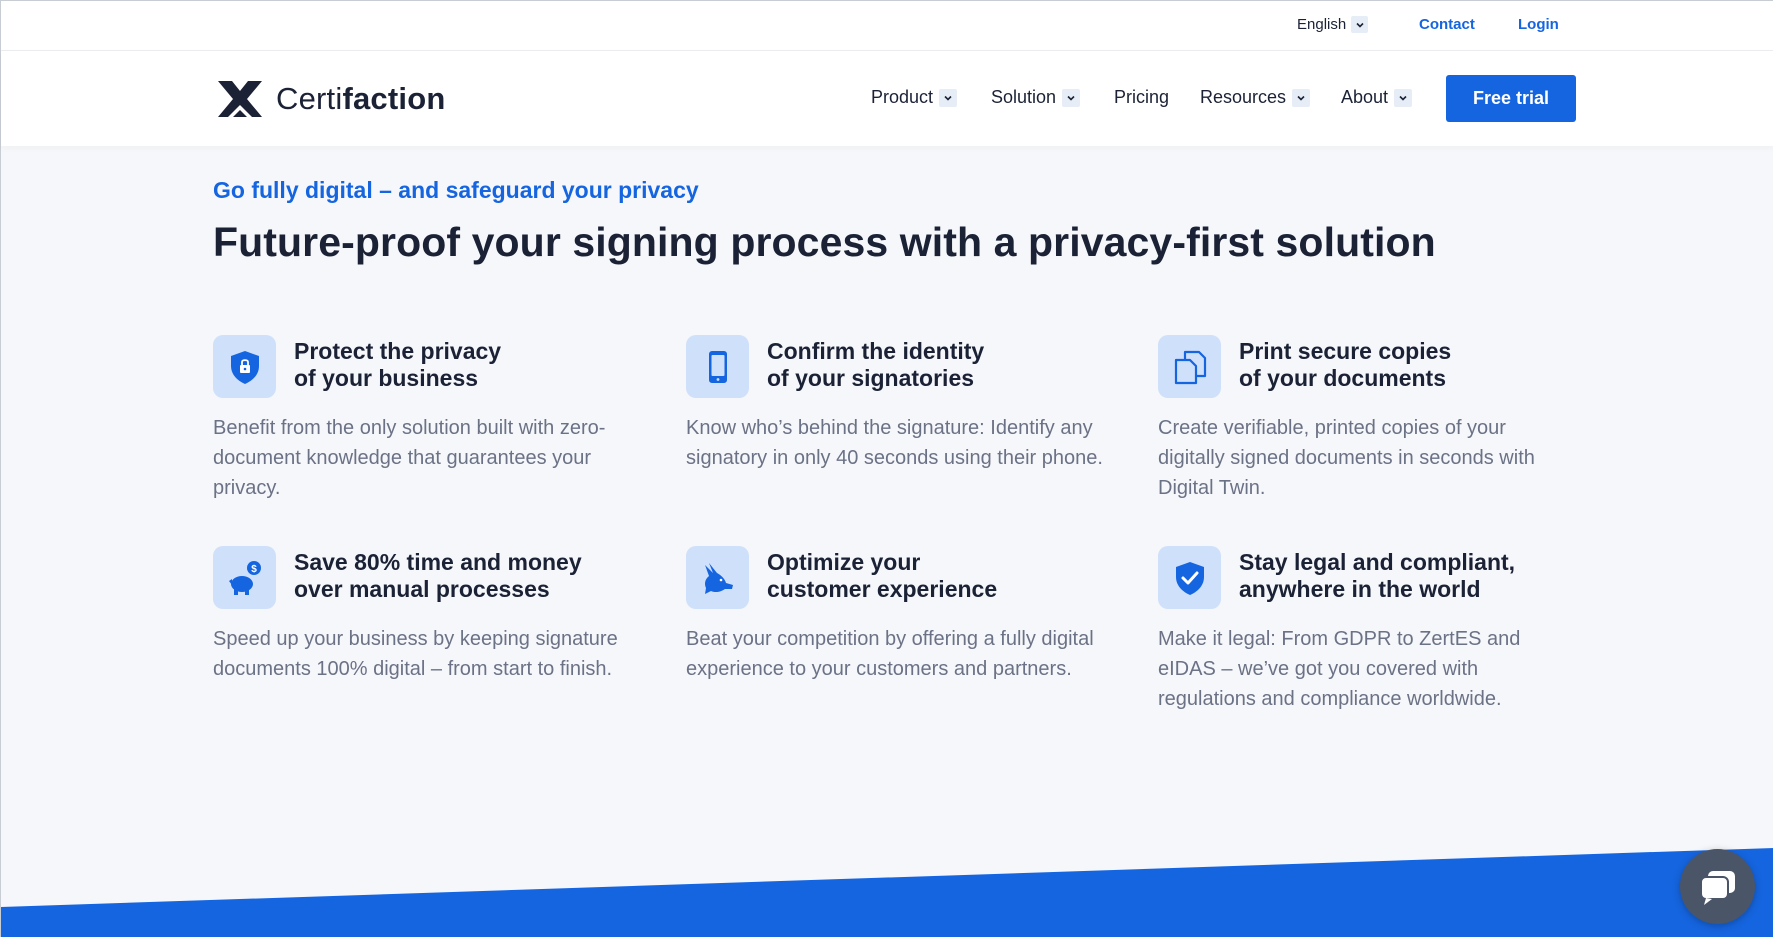 This screenshot has height=937, width=1773. I want to click on copy-documents-icon, so click(1189, 366).